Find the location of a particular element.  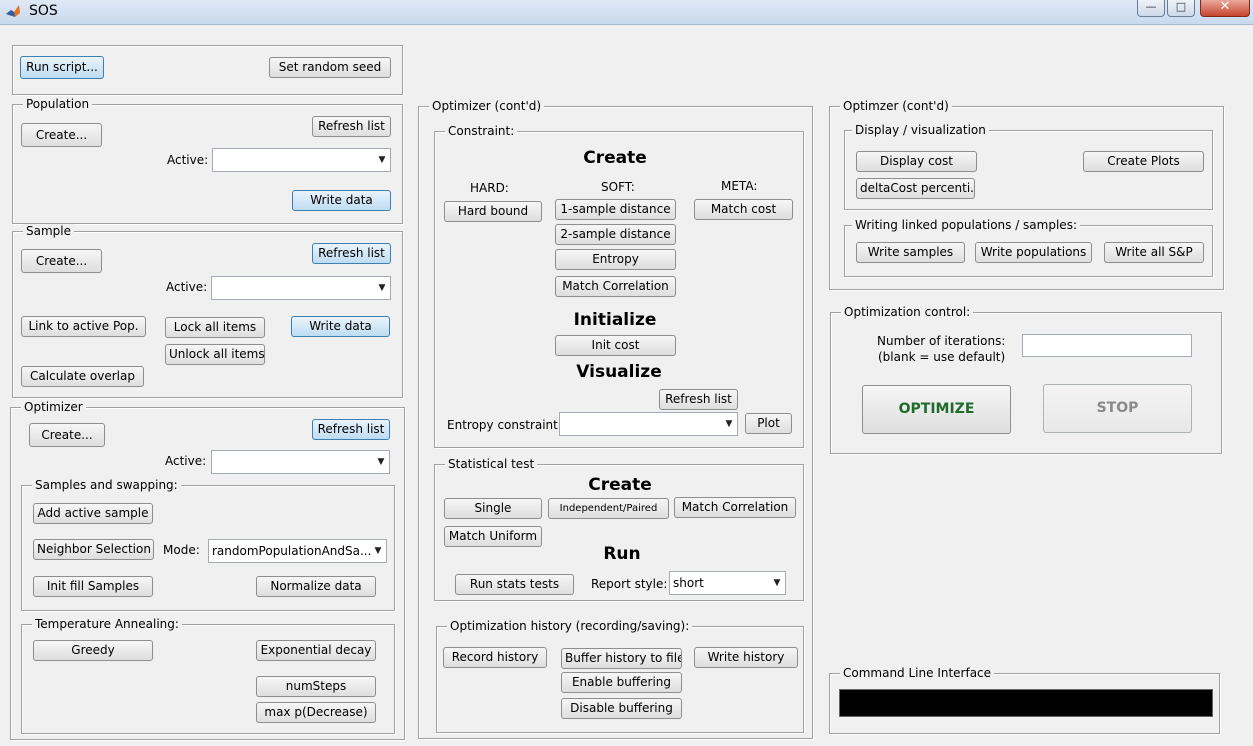

command-line-panel: Command Line Interface is located at coordinates (1024, 700).